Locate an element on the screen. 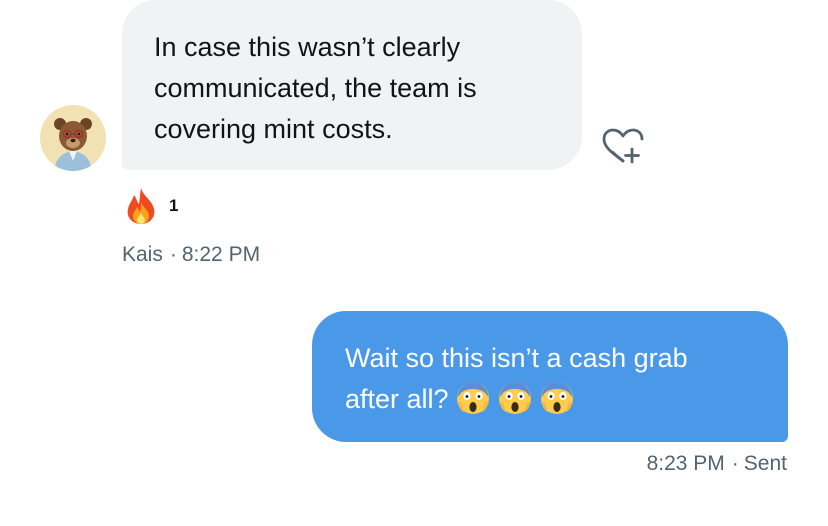 This screenshot has width=828, height=526. bear-avatar-icon is located at coordinates (73, 138).